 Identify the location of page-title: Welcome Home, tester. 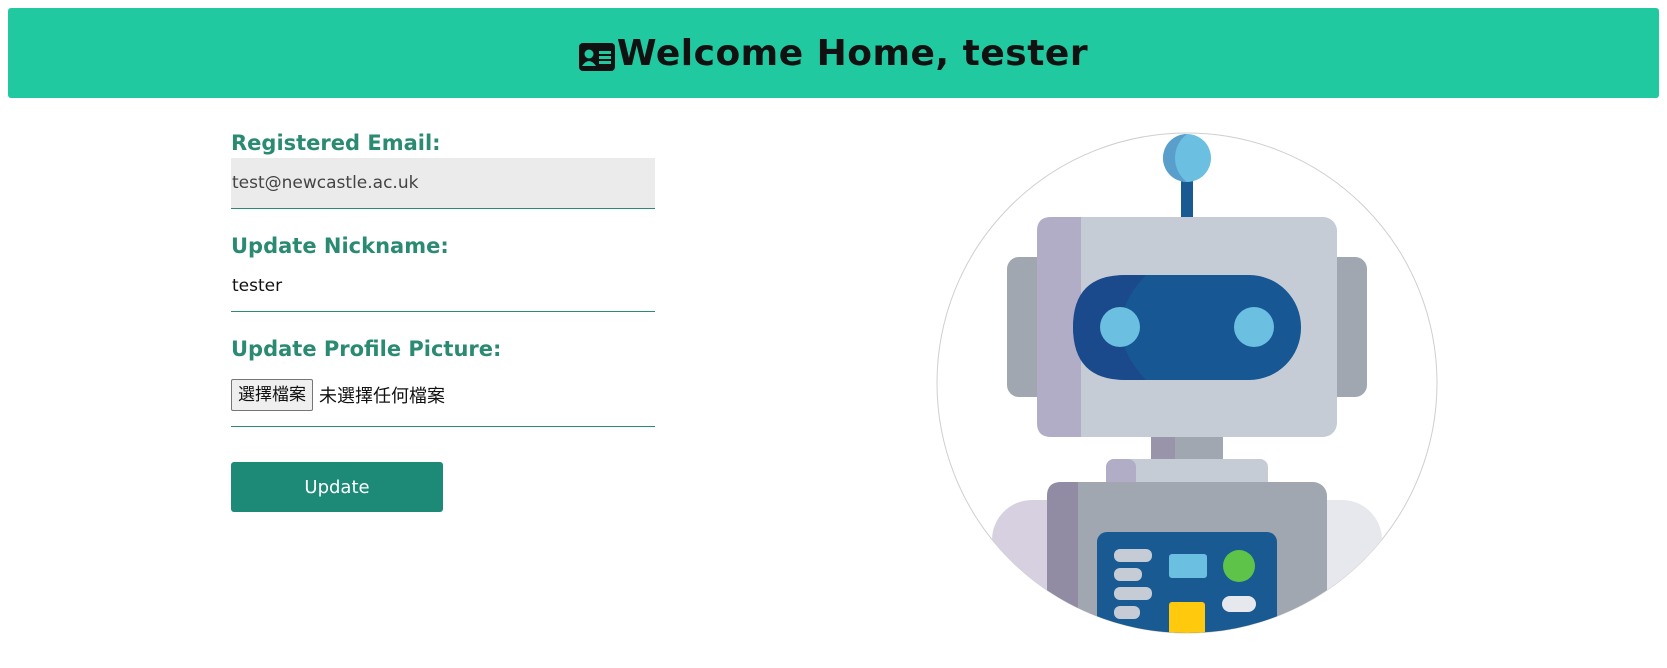
(833, 53).